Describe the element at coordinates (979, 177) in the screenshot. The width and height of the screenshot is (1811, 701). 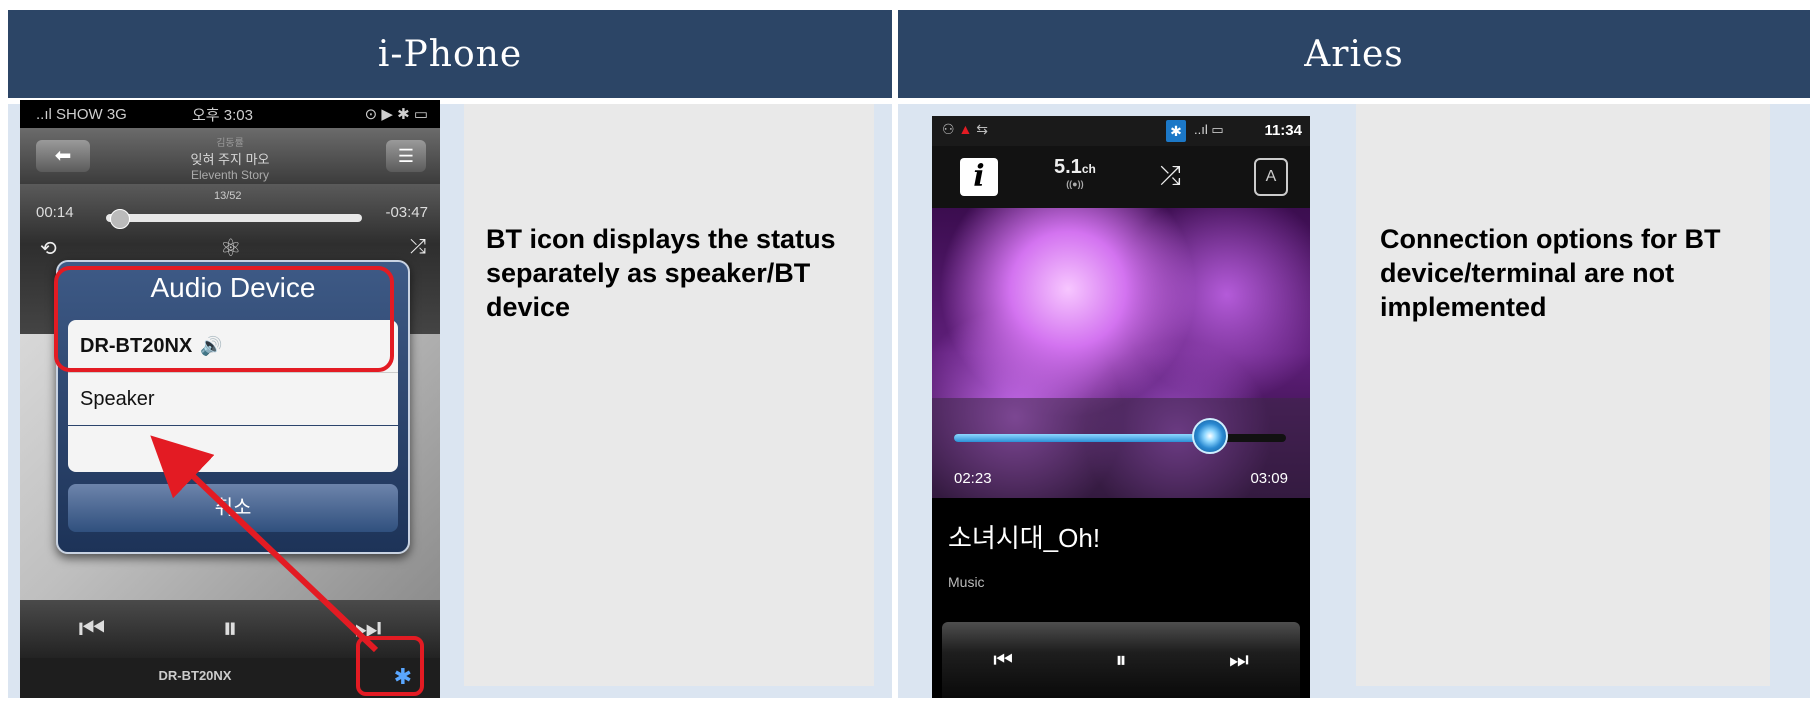
I see `info-button: i` at that location.